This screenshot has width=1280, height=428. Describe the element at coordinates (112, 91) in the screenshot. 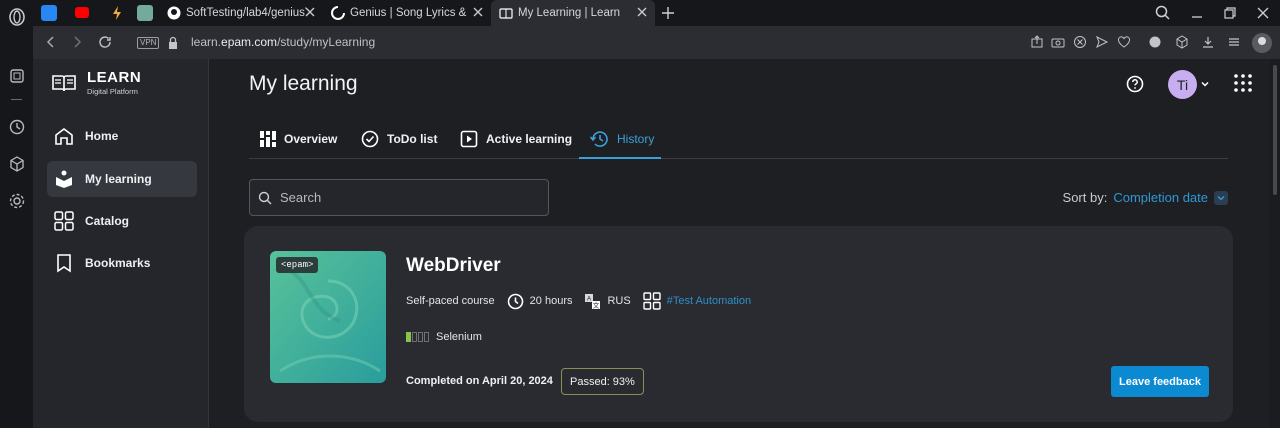

I see `logo-subtitle: Digital Platform` at that location.